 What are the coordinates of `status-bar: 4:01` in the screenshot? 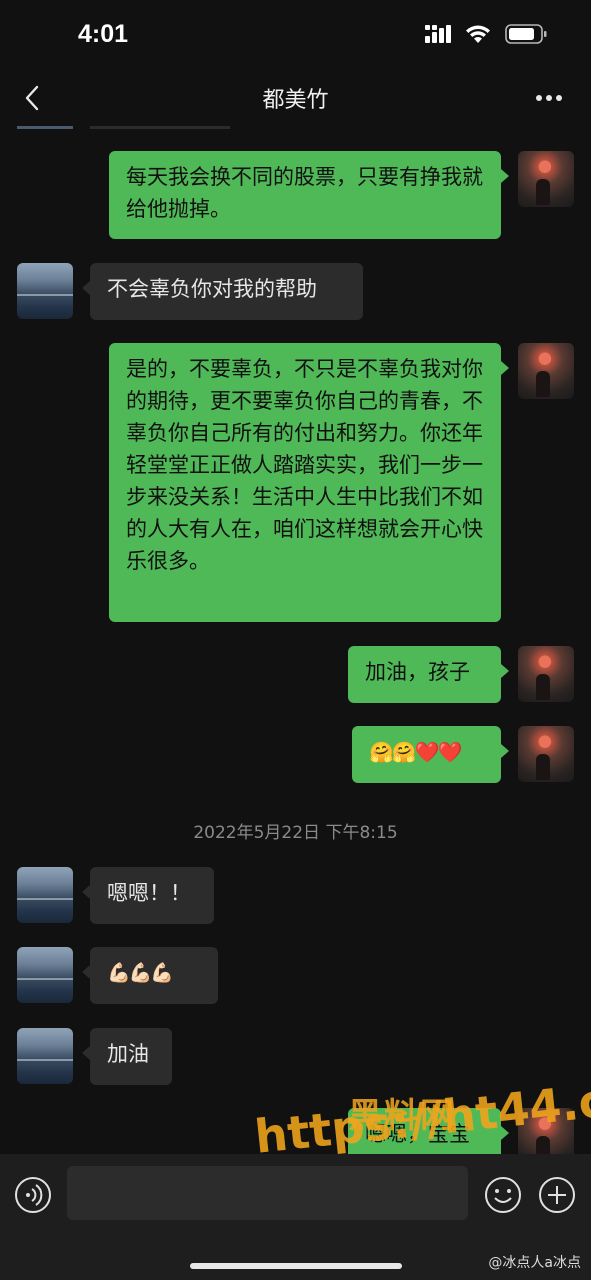 It's located at (295, 35).